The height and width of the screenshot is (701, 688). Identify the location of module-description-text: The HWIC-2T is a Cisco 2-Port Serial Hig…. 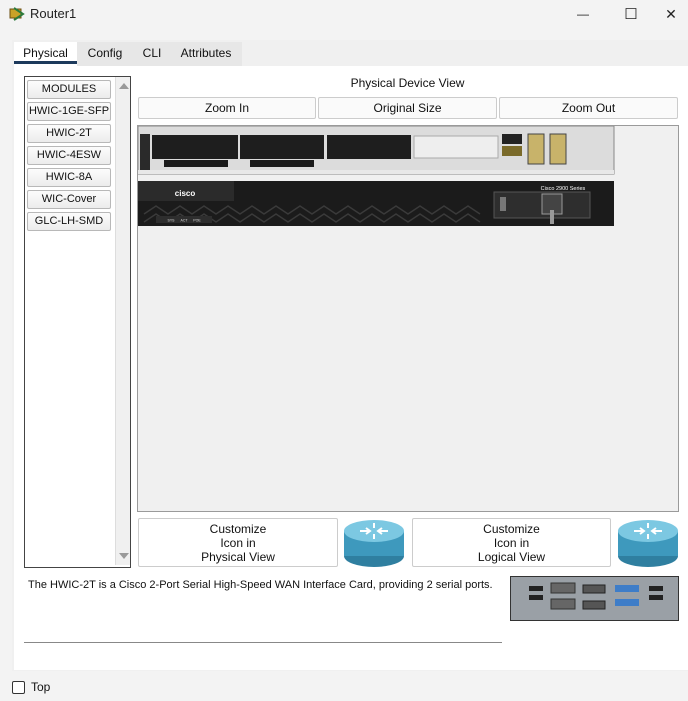
(260, 585).